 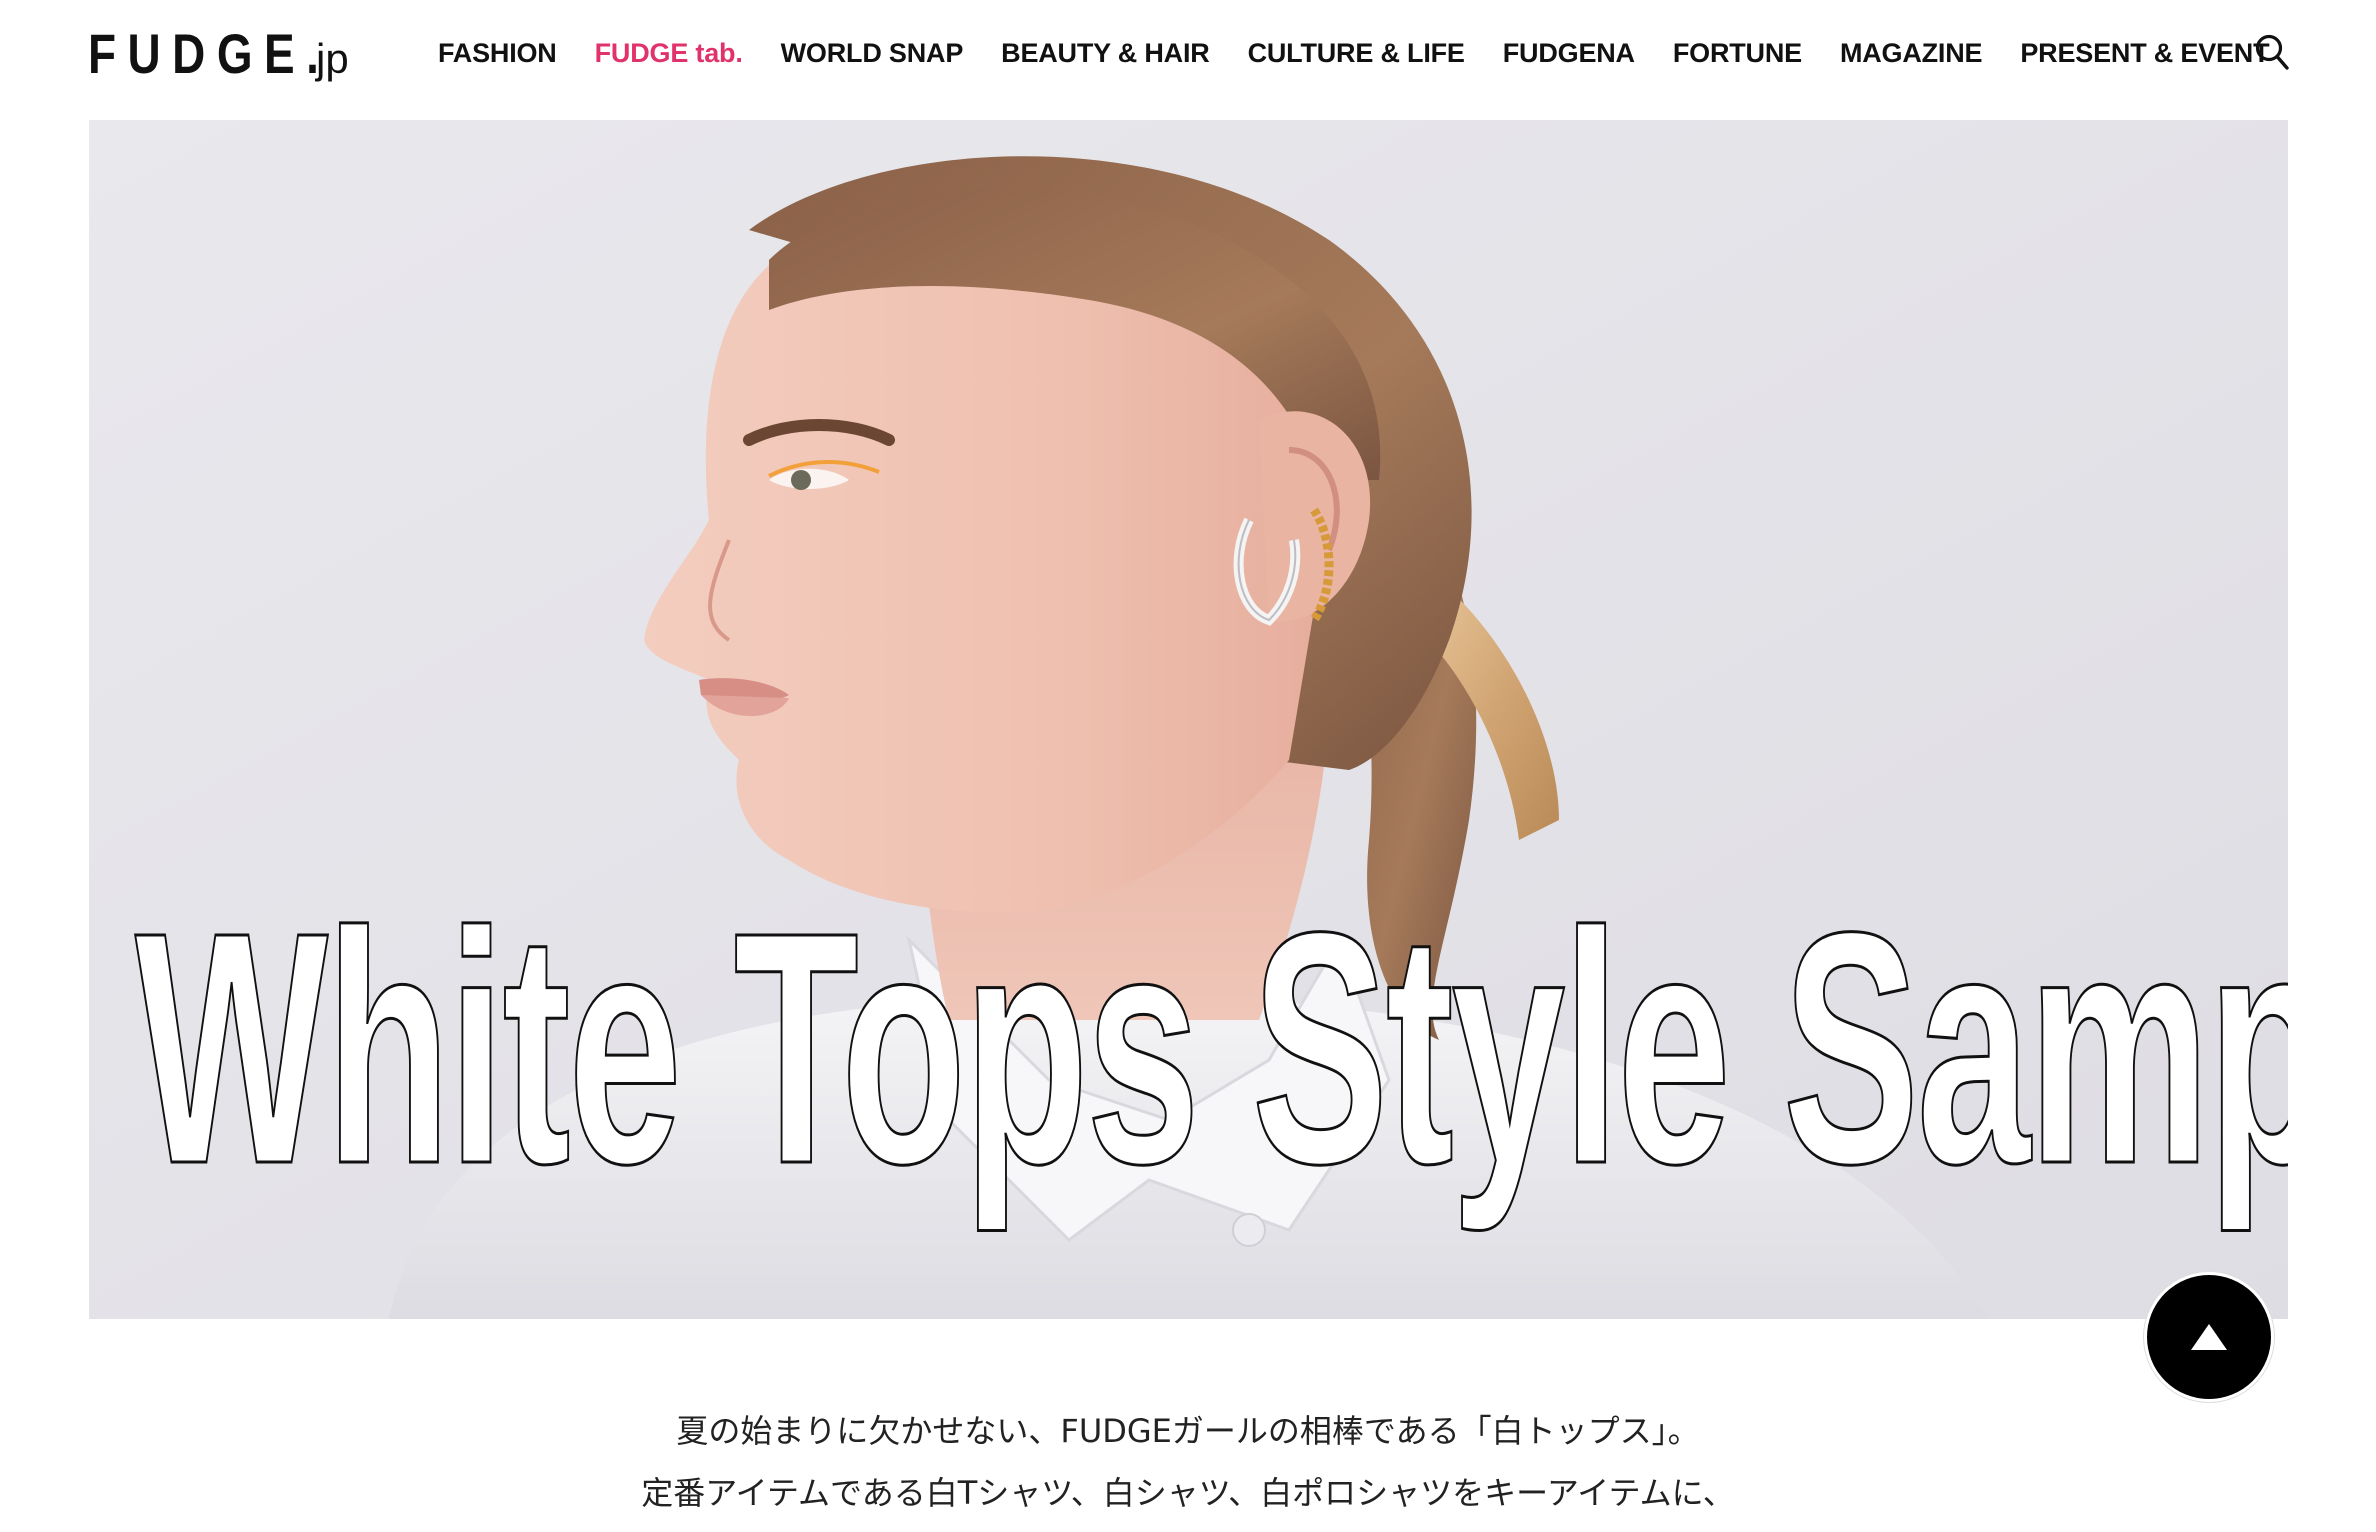 I want to click on nav-item-fudgena: FUDGENA, so click(x=1569, y=53).